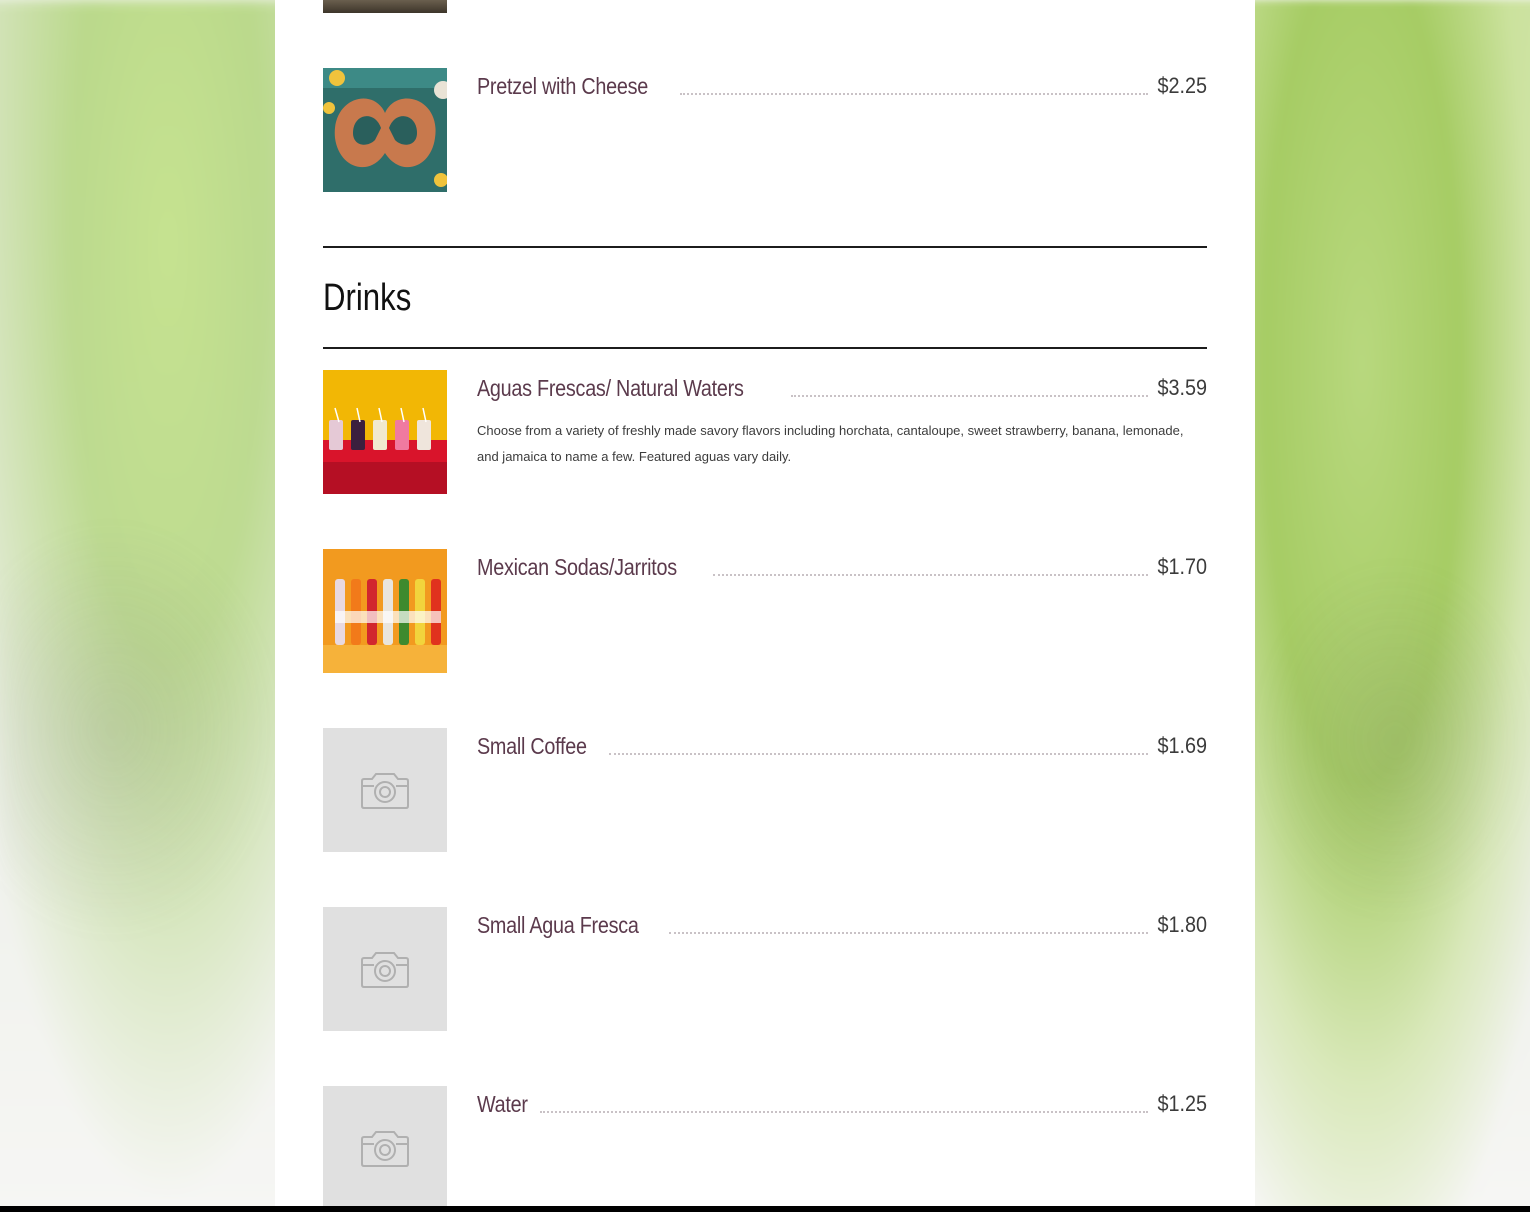 The height and width of the screenshot is (1212, 1530). I want to click on menu-item: Small Coffee $1.69, so click(765, 790).